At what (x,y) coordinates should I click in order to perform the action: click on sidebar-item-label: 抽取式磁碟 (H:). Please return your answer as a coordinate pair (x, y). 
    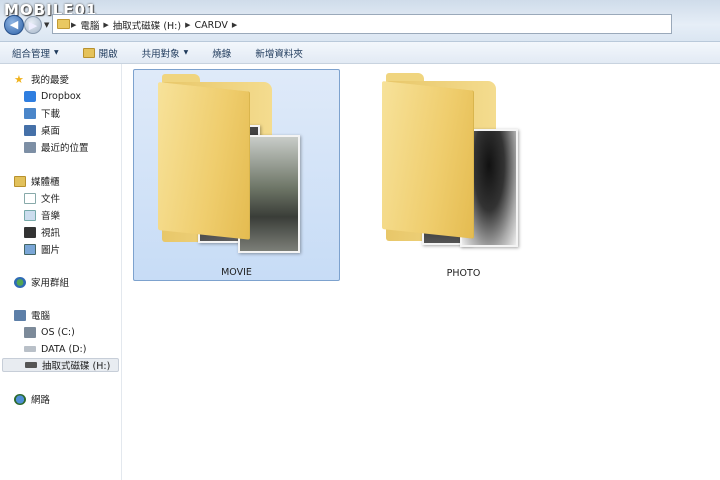
    Looking at the image, I should click on (76, 366).